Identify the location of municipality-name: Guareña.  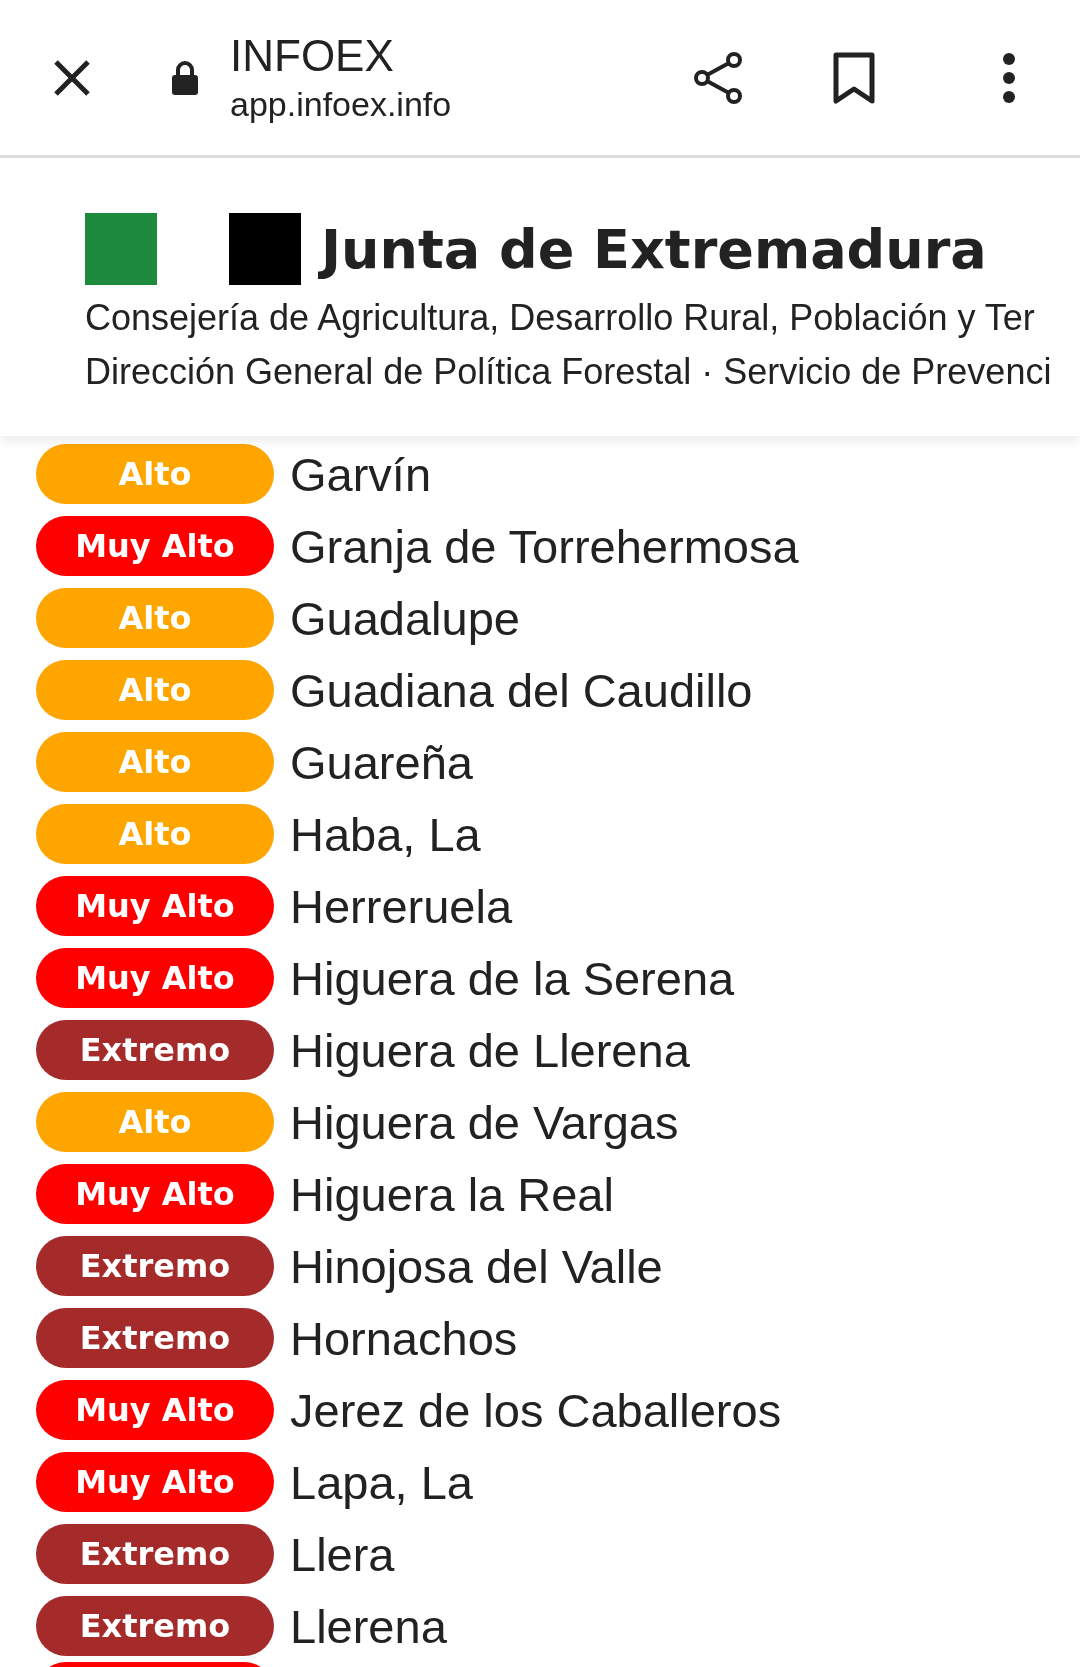
(381, 762).